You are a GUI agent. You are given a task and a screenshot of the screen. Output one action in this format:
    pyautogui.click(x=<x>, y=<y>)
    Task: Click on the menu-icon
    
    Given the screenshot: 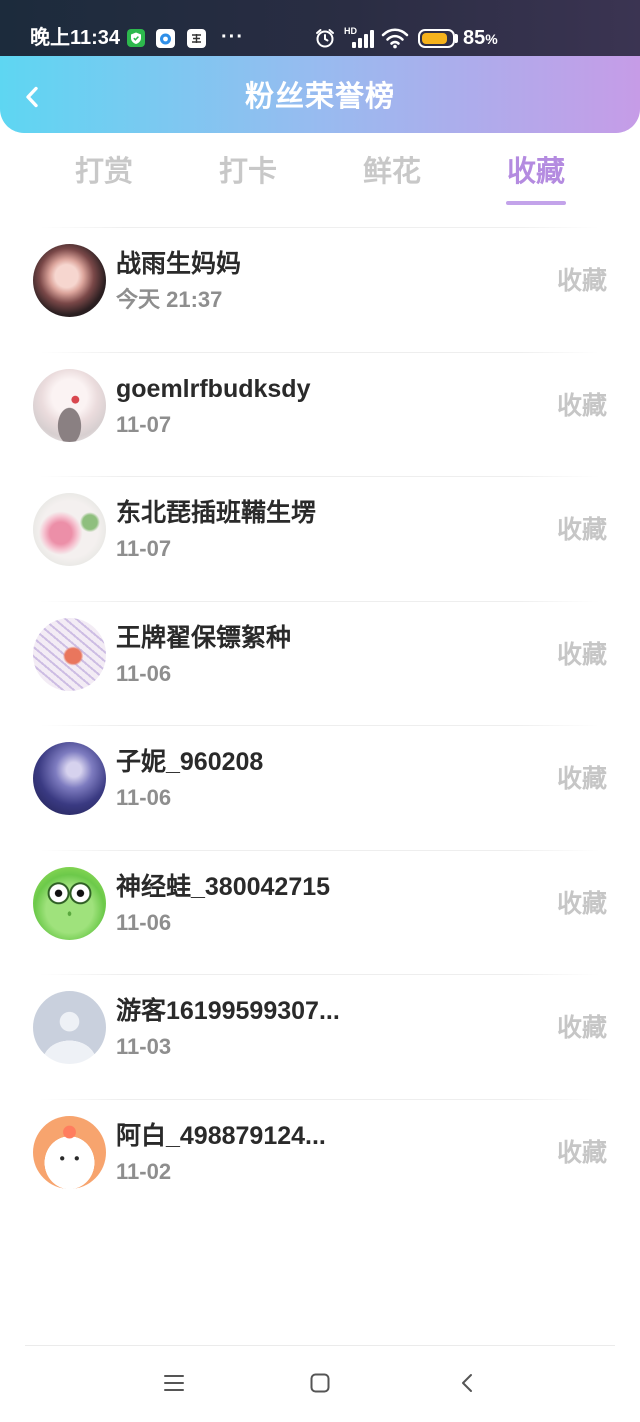 What is the action you would take?
    pyautogui.click(x=174, y=1383)
    